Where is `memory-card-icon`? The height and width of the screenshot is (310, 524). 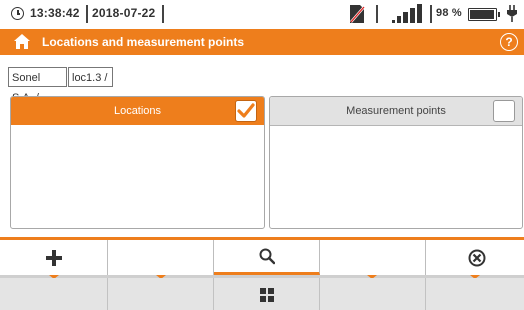 memory-card-icon is located at coordinates (357, 14).